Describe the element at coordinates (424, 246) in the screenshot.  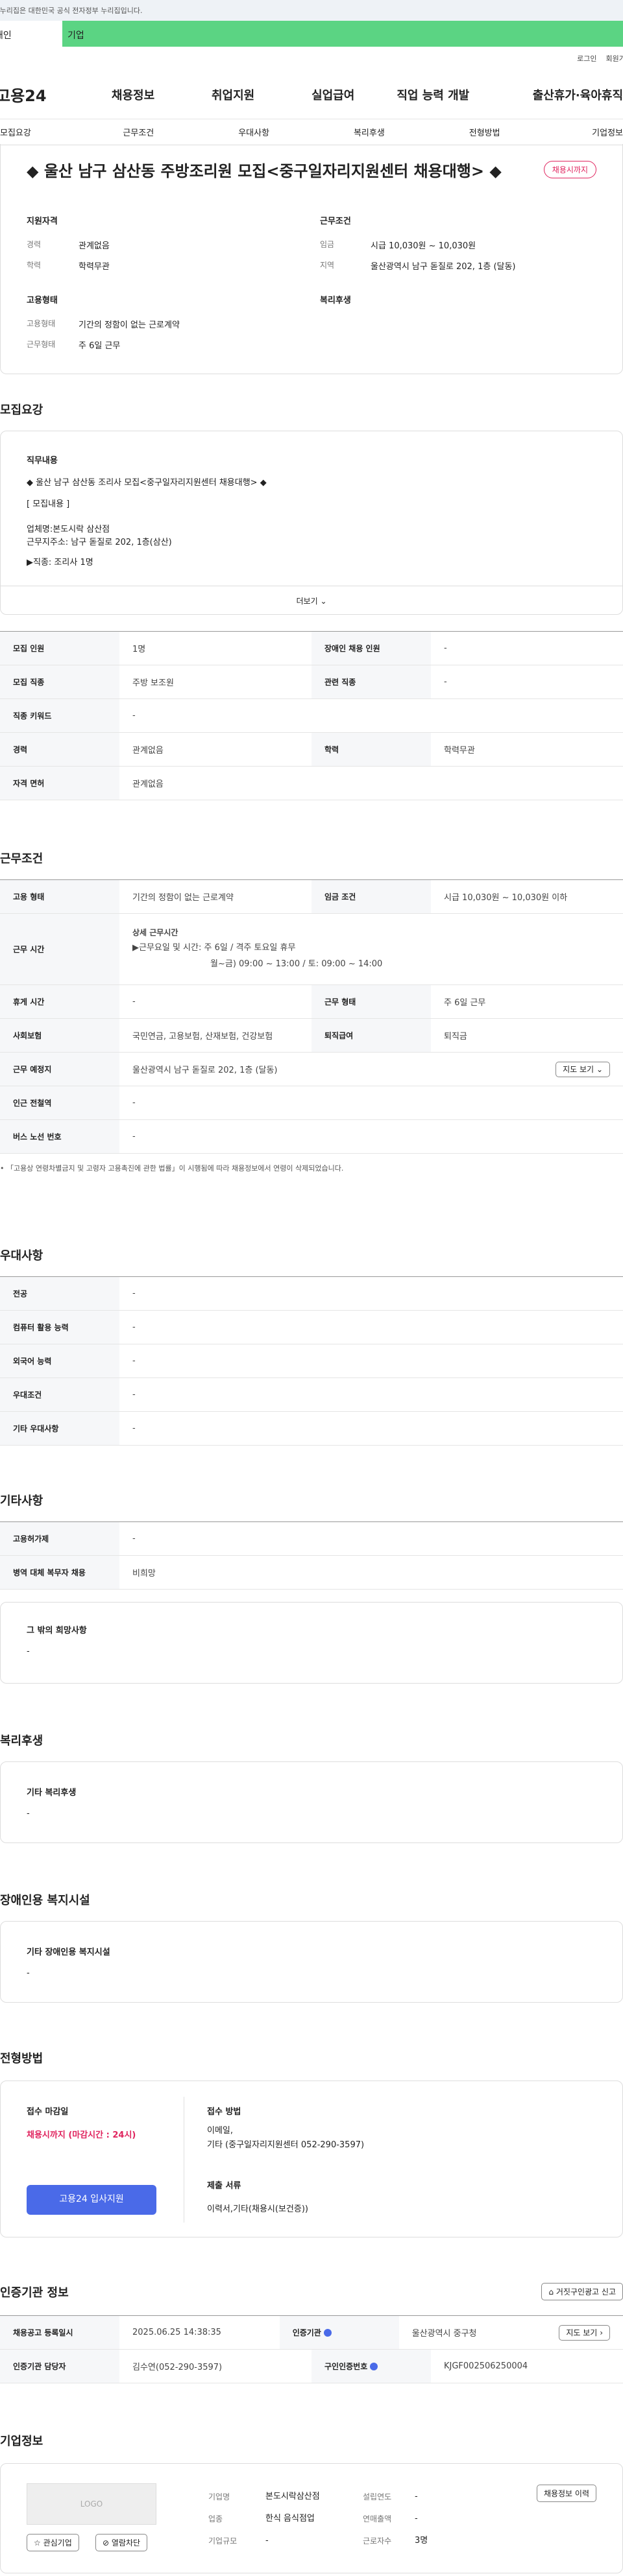
I see `wage-value: 시급 10,030원 ~ 10,030원` at that location.